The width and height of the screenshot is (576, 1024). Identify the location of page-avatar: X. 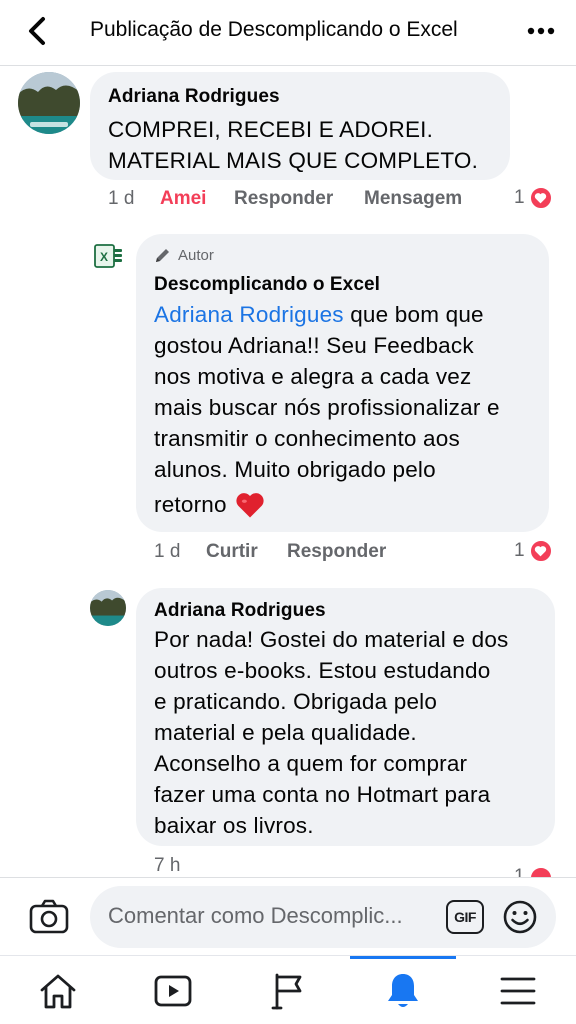
(108, 256).